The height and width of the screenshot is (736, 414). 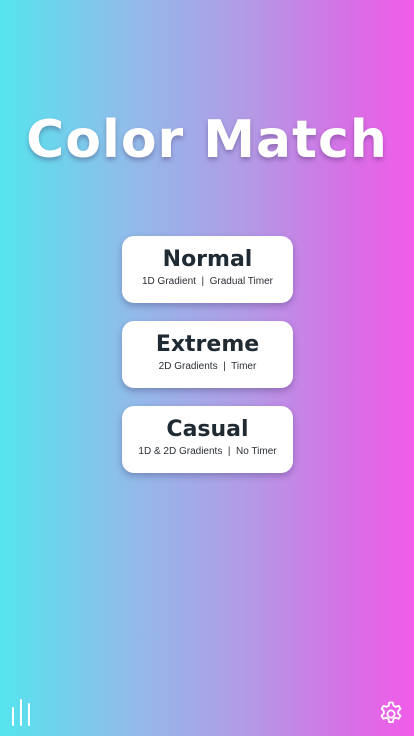 What do you see at coordinates (207, 281) in the screenshot?
I see `mode-description: 1D Gradient | Gradual Timer` at bounding box center [207, 281].